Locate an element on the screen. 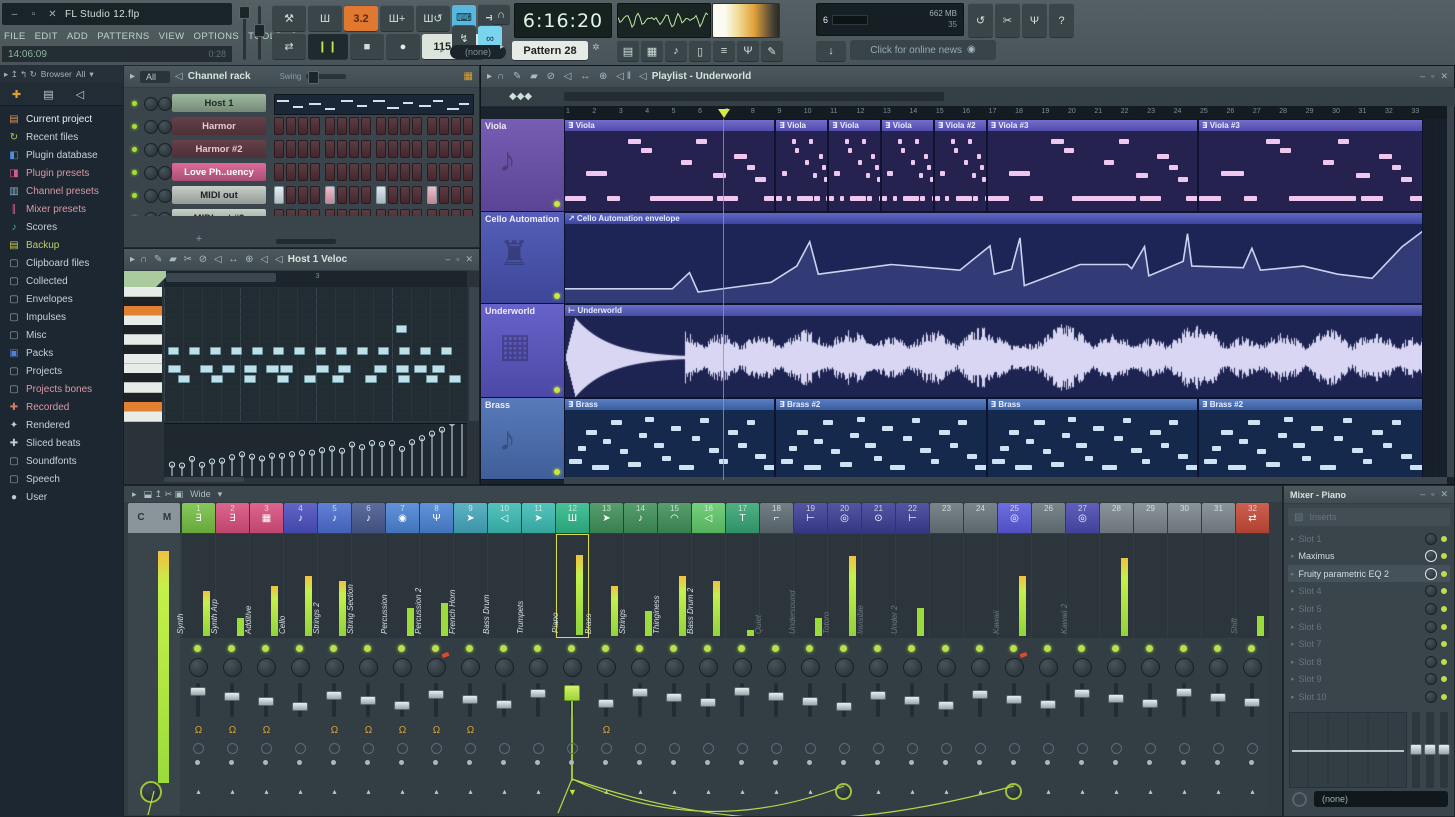  close-button: ✕ is located at coordinates (52, 14).